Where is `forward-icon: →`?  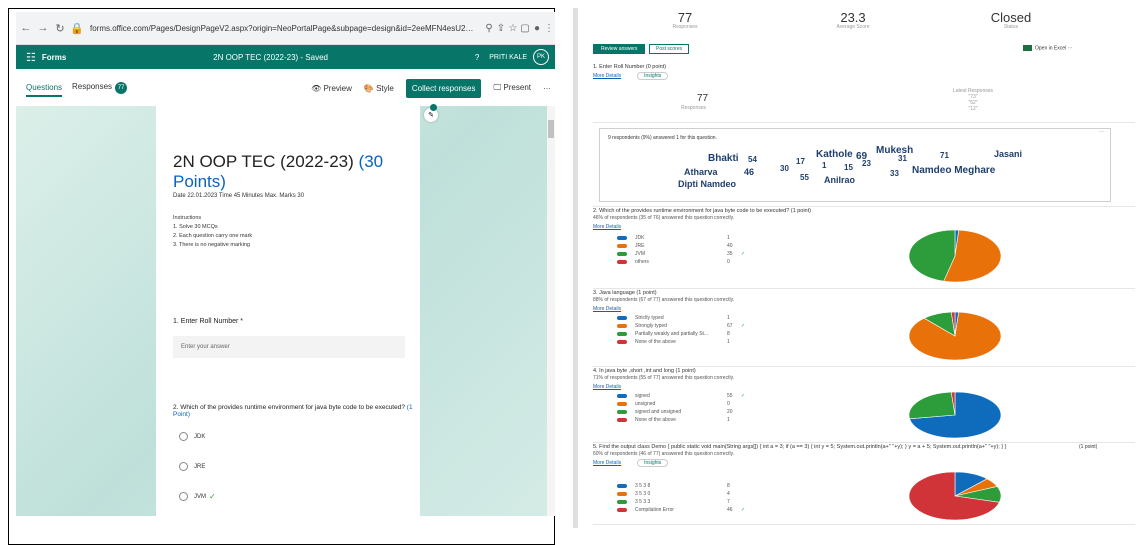 forward-icon: → is located at coordinates (43, 28).